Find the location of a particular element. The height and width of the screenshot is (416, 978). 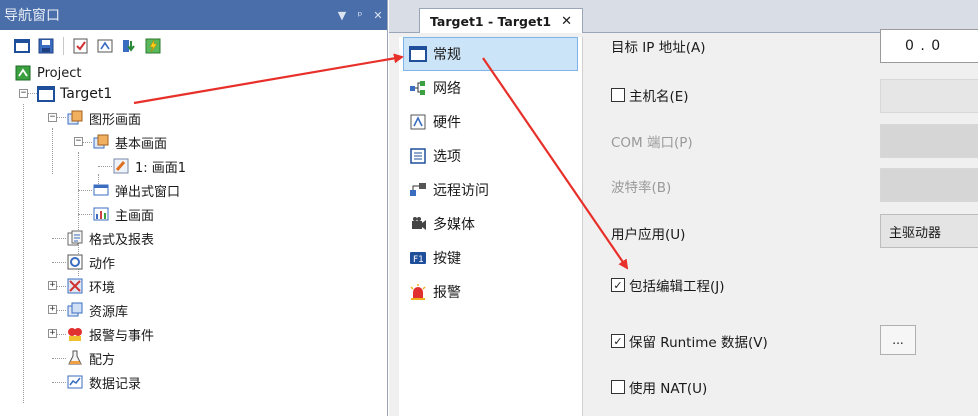

tree-item-label: 图形画面 is located at coordinates (115, 120).